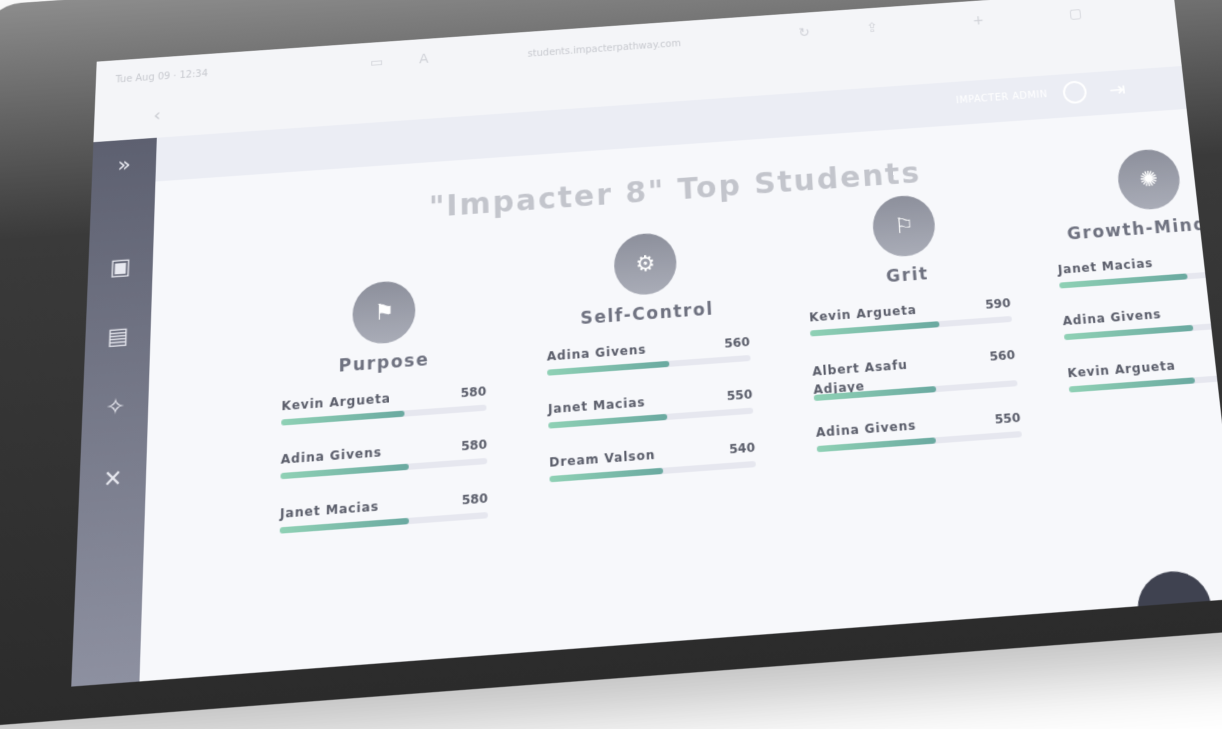  Describe the element at coordinates (872, 27) in the screenshot. I see `share-icon: ⇪` at that location.